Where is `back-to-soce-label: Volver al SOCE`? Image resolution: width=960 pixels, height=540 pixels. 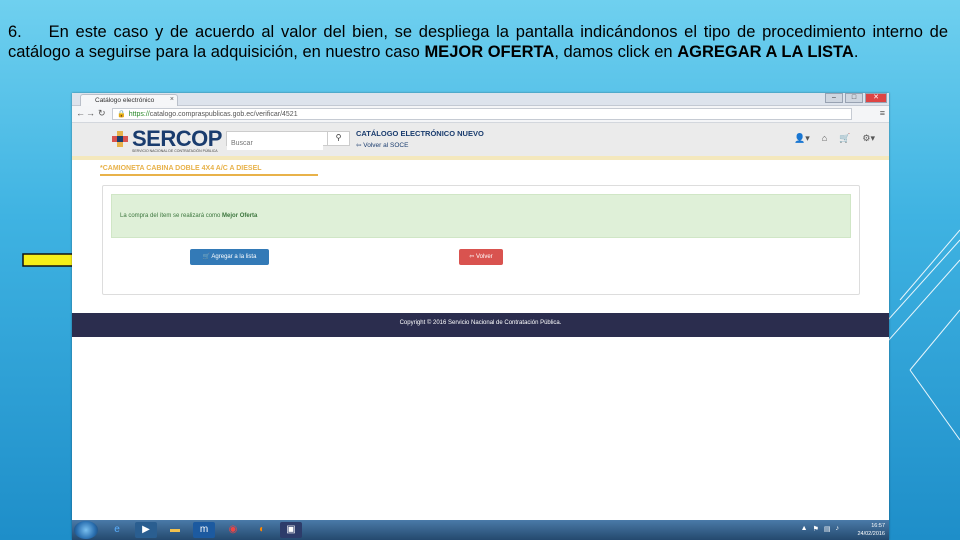 back-to-soce-label: Volver al SOCE is located at coordinates (386, 145).